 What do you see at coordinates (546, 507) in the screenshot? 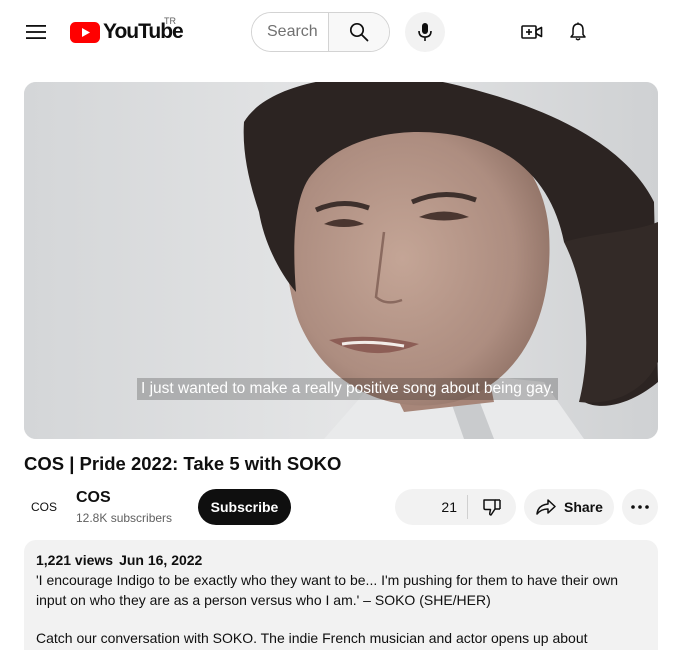
I see `share-icon` at bounding box center [546, 507].